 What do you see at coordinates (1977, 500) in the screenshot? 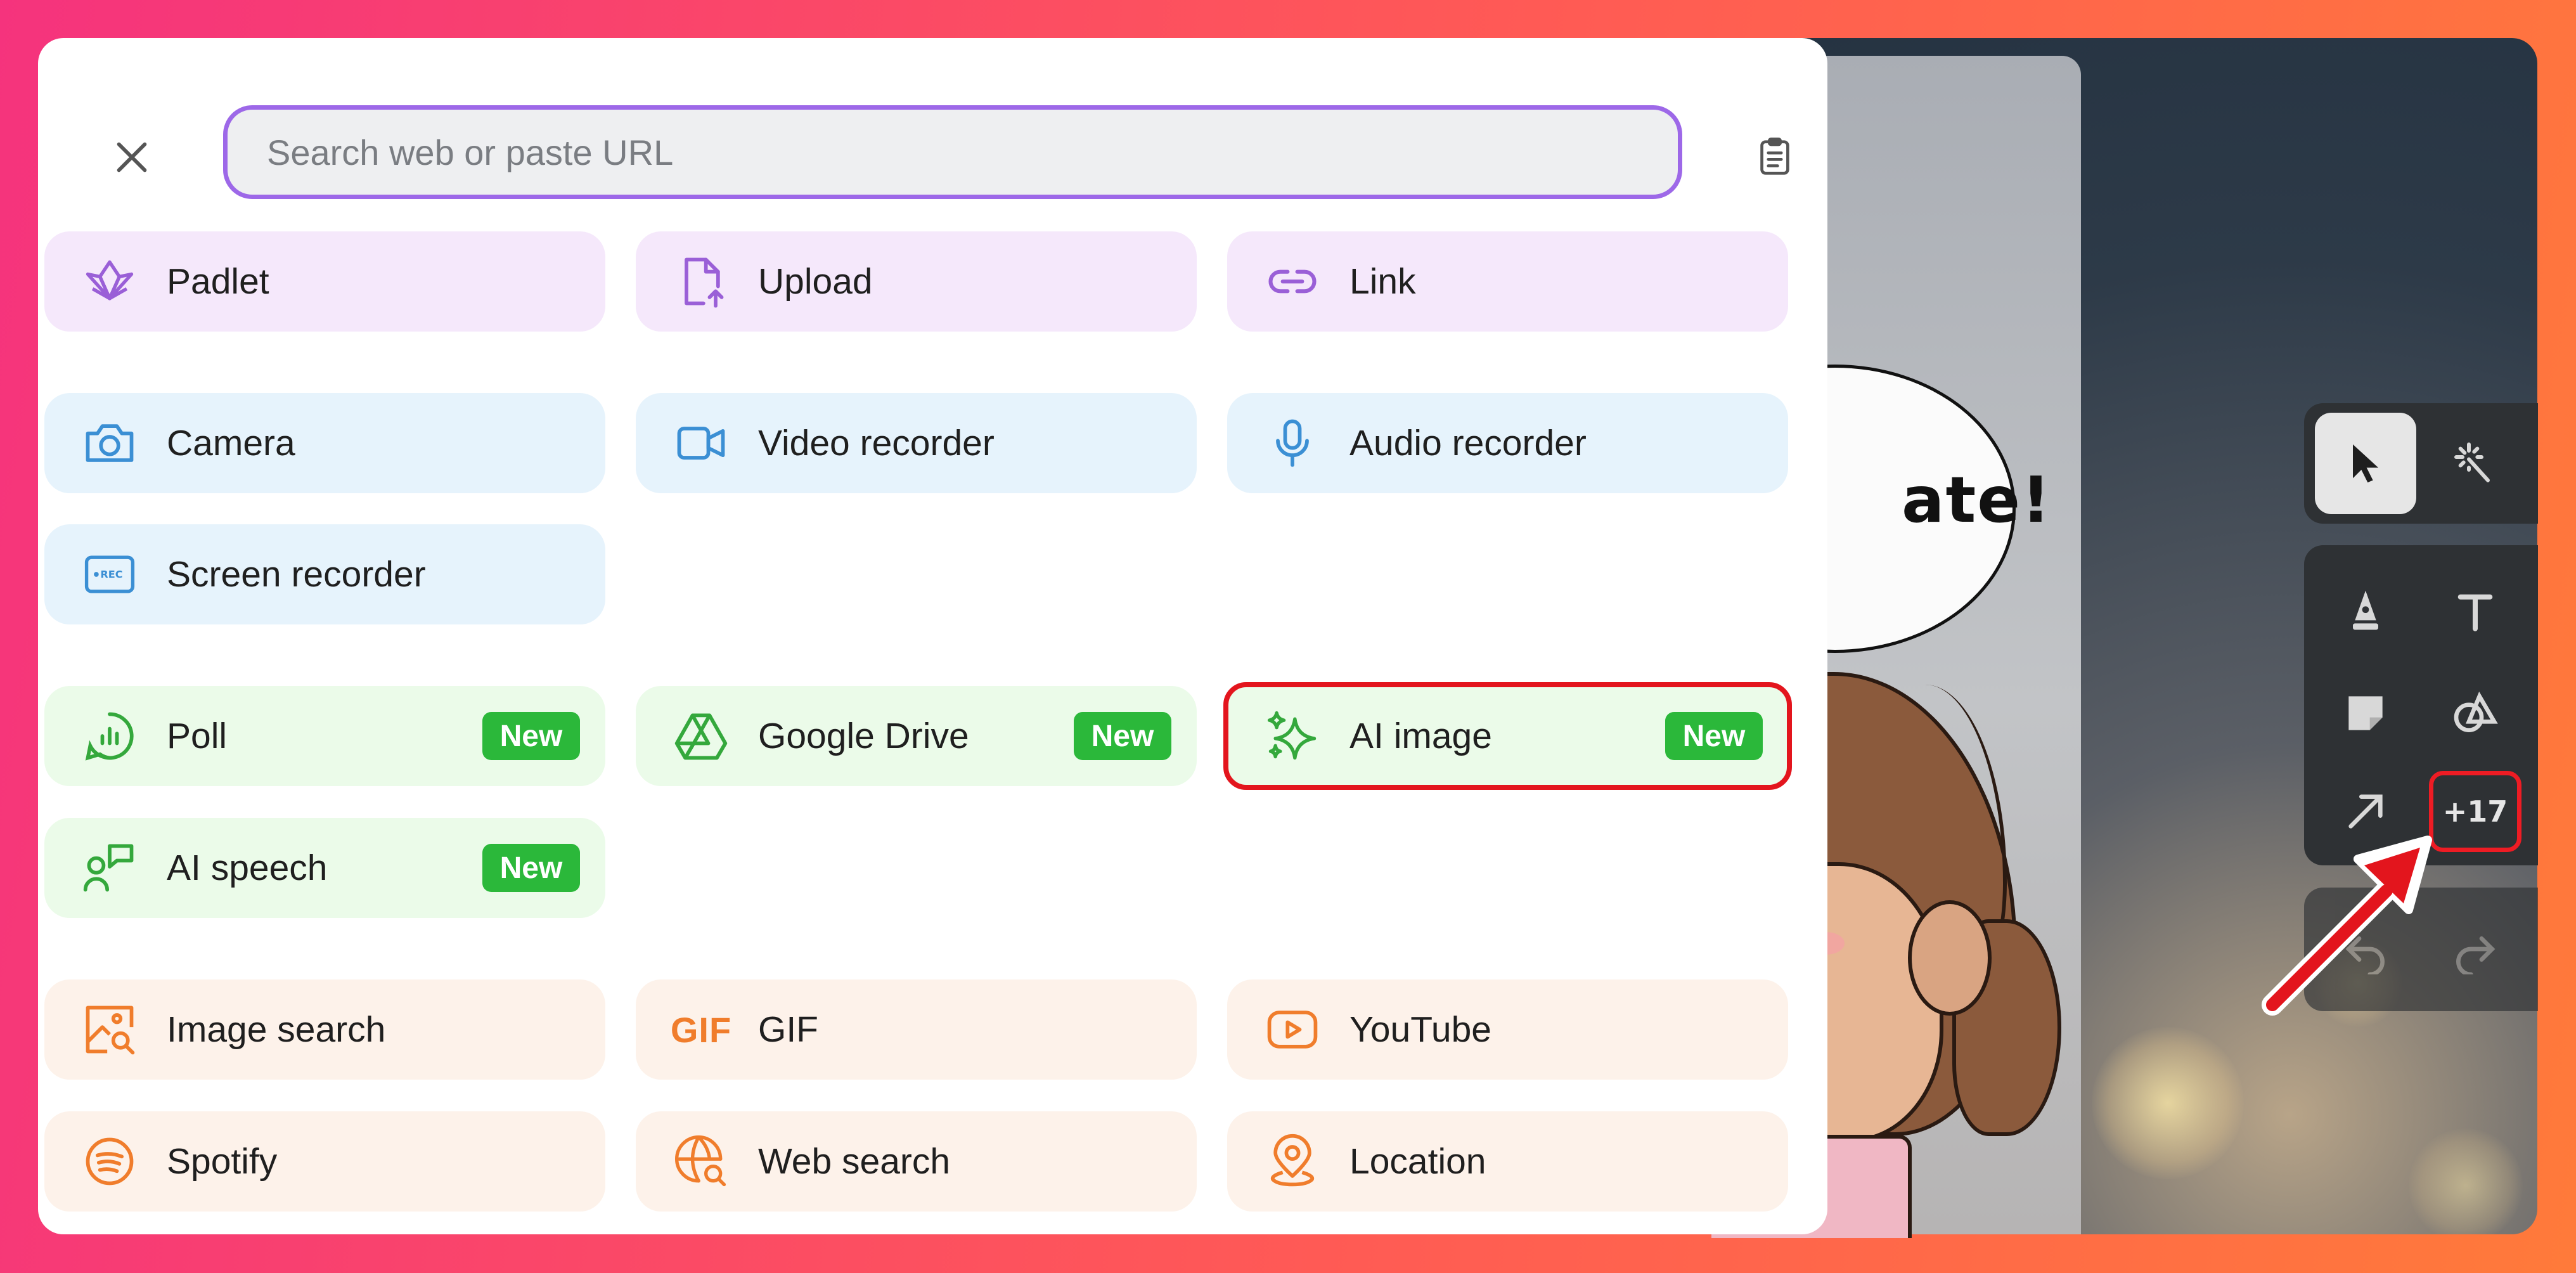
I see `speech-bubble-text: ate!` at bounding box center [1977, 500].